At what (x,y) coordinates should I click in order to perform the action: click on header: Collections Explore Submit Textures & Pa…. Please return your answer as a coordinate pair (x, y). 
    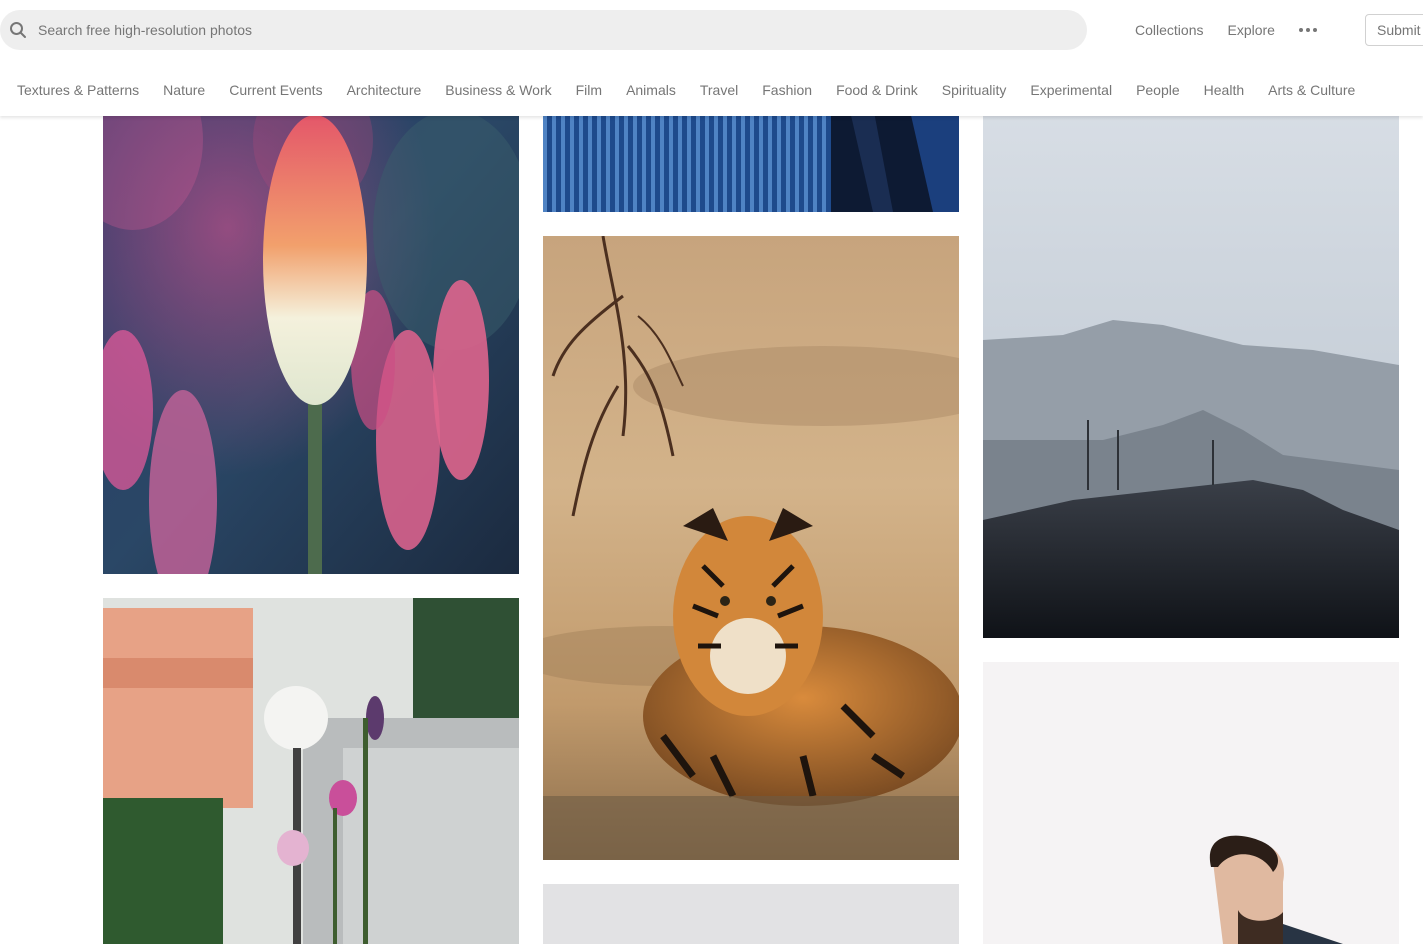
    Looking at the image, I should click on (711, 58).